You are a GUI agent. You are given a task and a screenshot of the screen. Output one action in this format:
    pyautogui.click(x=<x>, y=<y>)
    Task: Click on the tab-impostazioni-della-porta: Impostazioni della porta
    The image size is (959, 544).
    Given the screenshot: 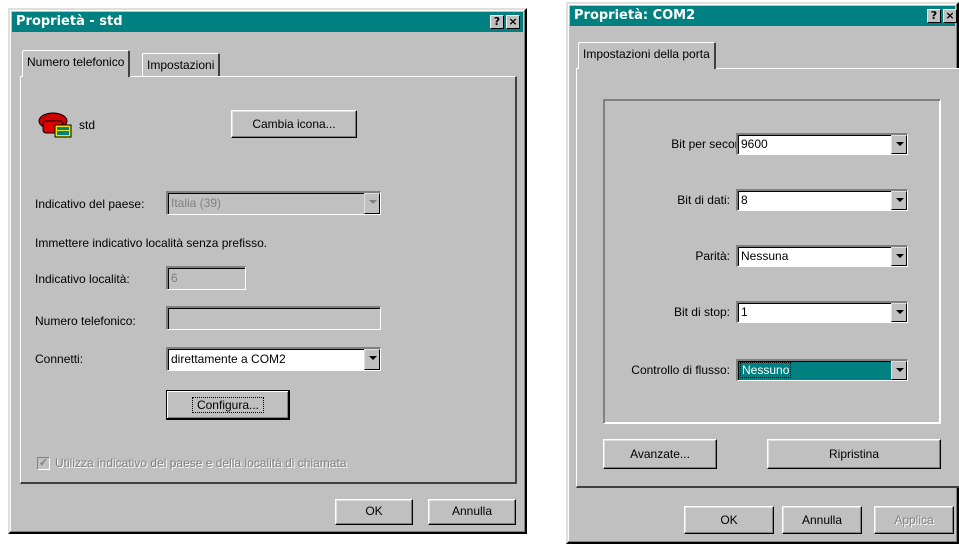 What is the action you would take?
    pyautogui.click(x=647, y=55)
    